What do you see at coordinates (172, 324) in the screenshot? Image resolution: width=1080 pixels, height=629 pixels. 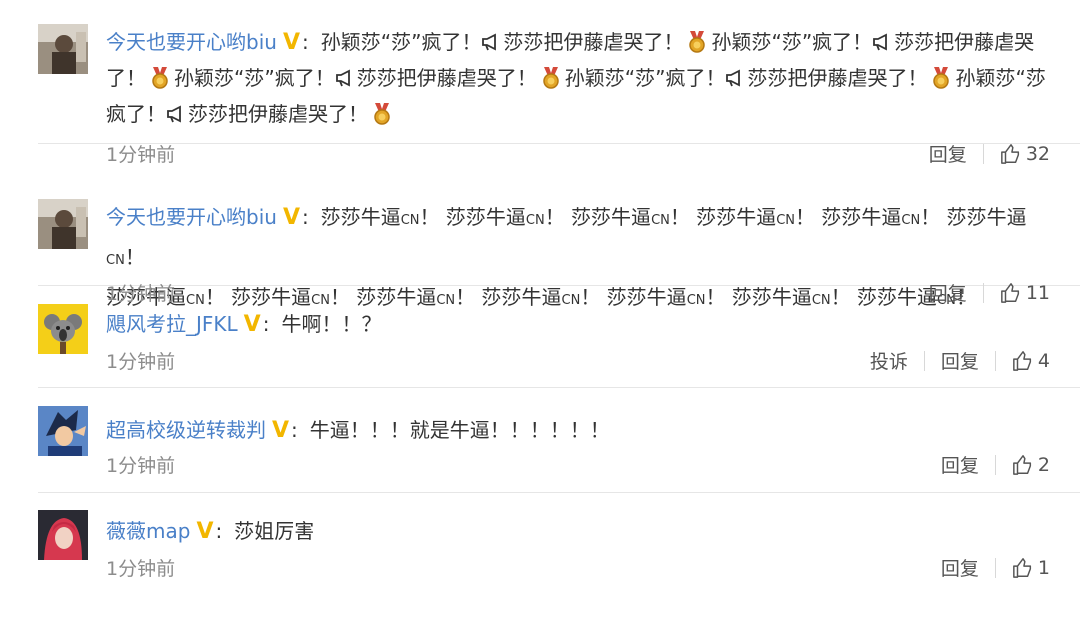 I see `username-link: 飓风考拉_JFKL` at bounding box center [172, 324].